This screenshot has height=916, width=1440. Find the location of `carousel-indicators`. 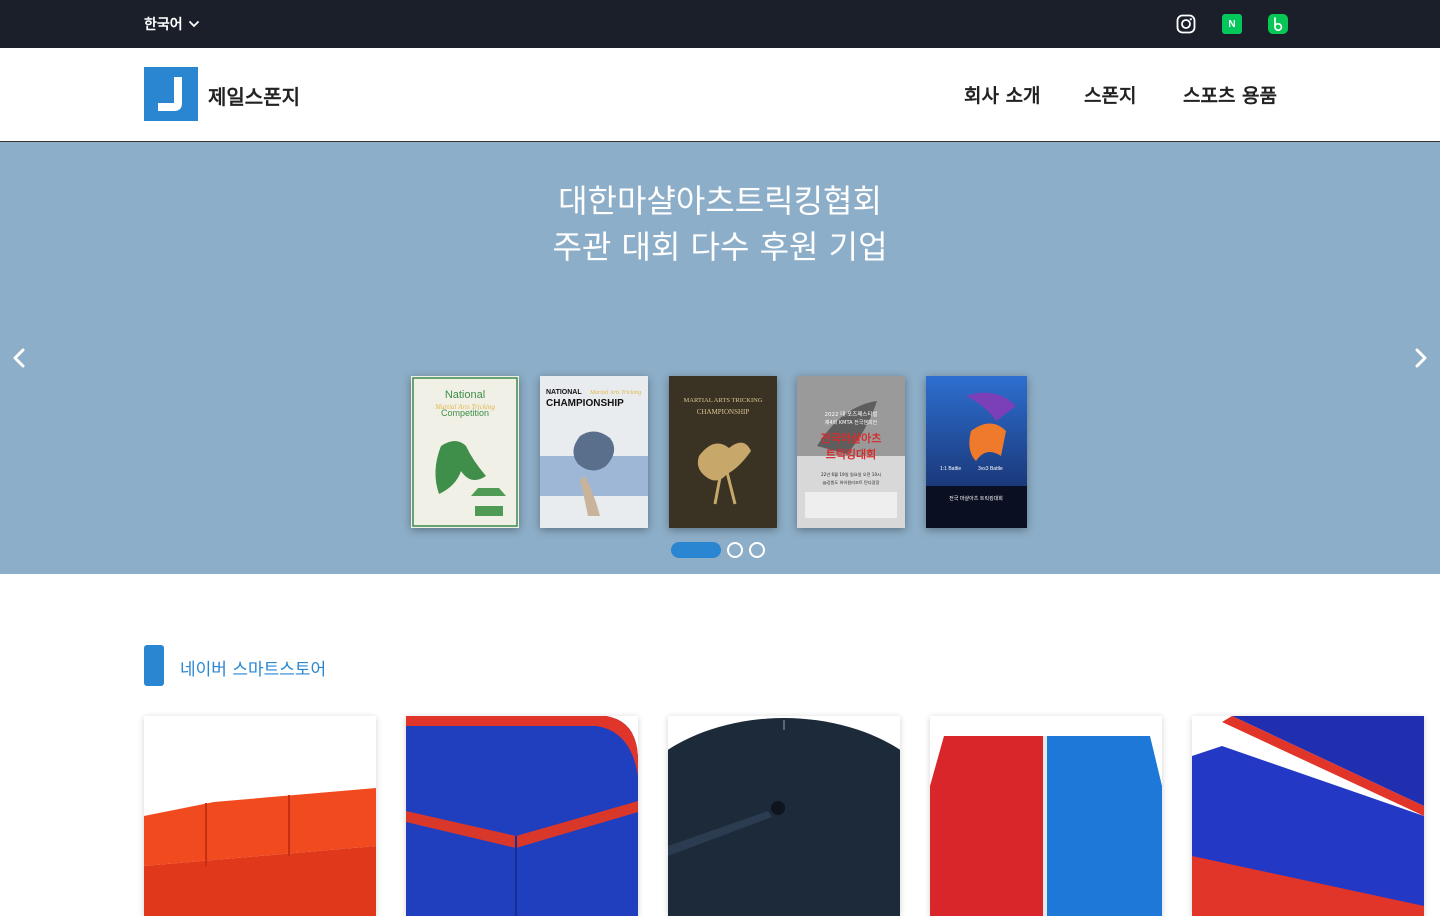

carousel-indicators is located at coordinates (718, 550).